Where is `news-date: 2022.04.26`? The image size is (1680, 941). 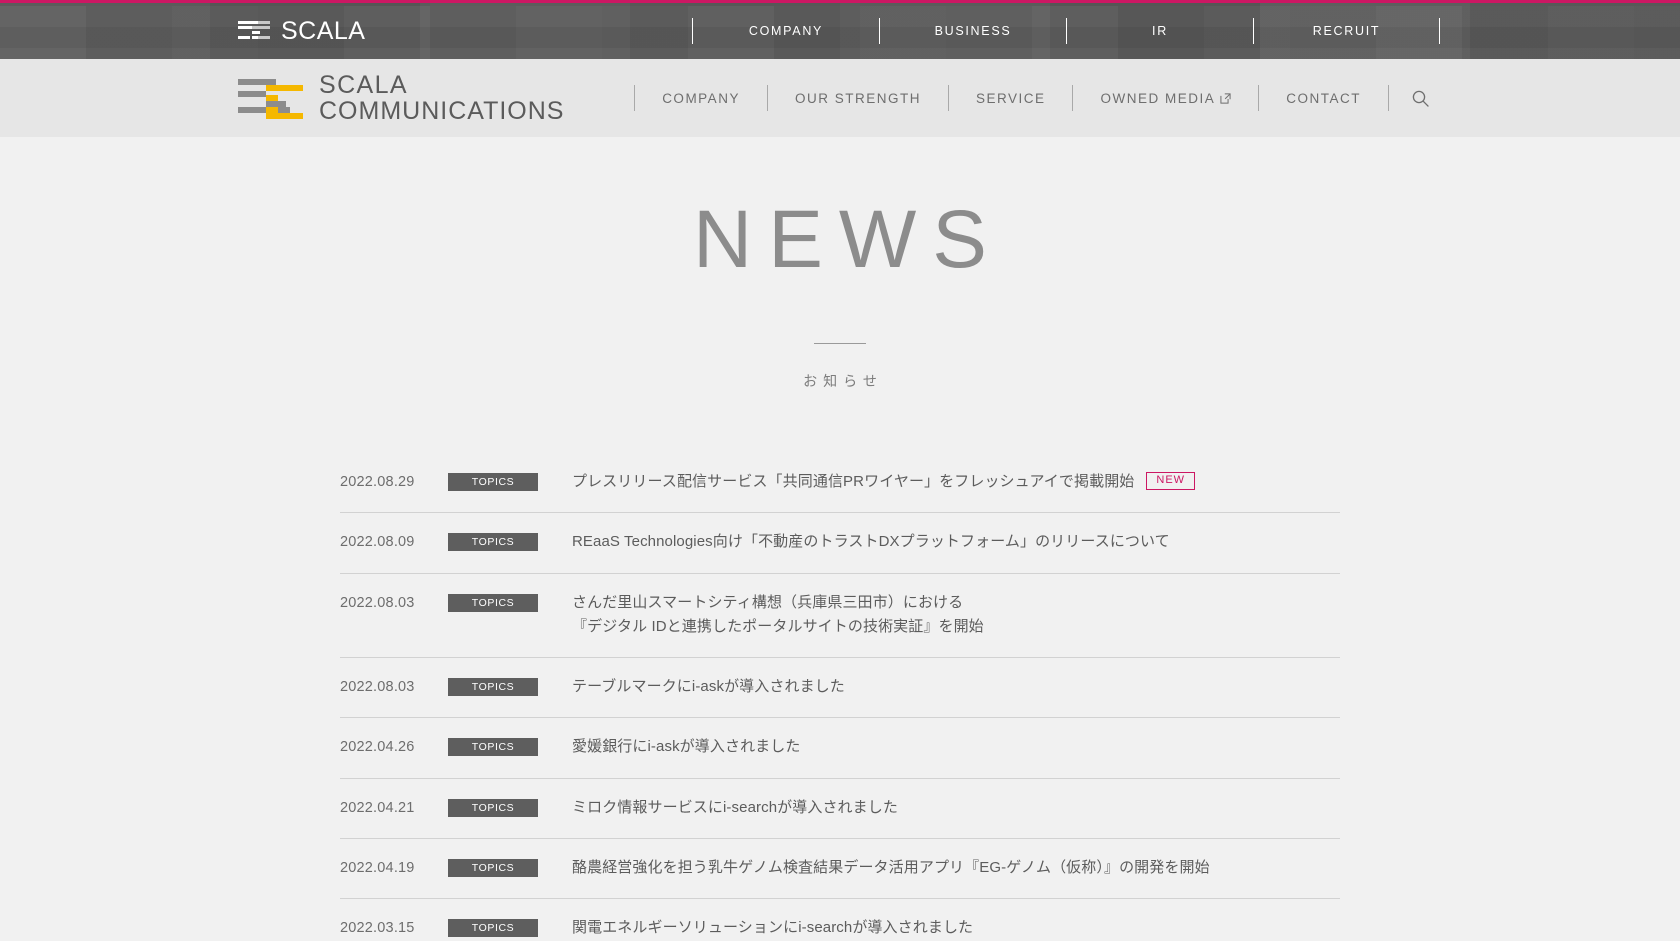
news-date: 2022.04.26 is located at coordinates (377, 747).